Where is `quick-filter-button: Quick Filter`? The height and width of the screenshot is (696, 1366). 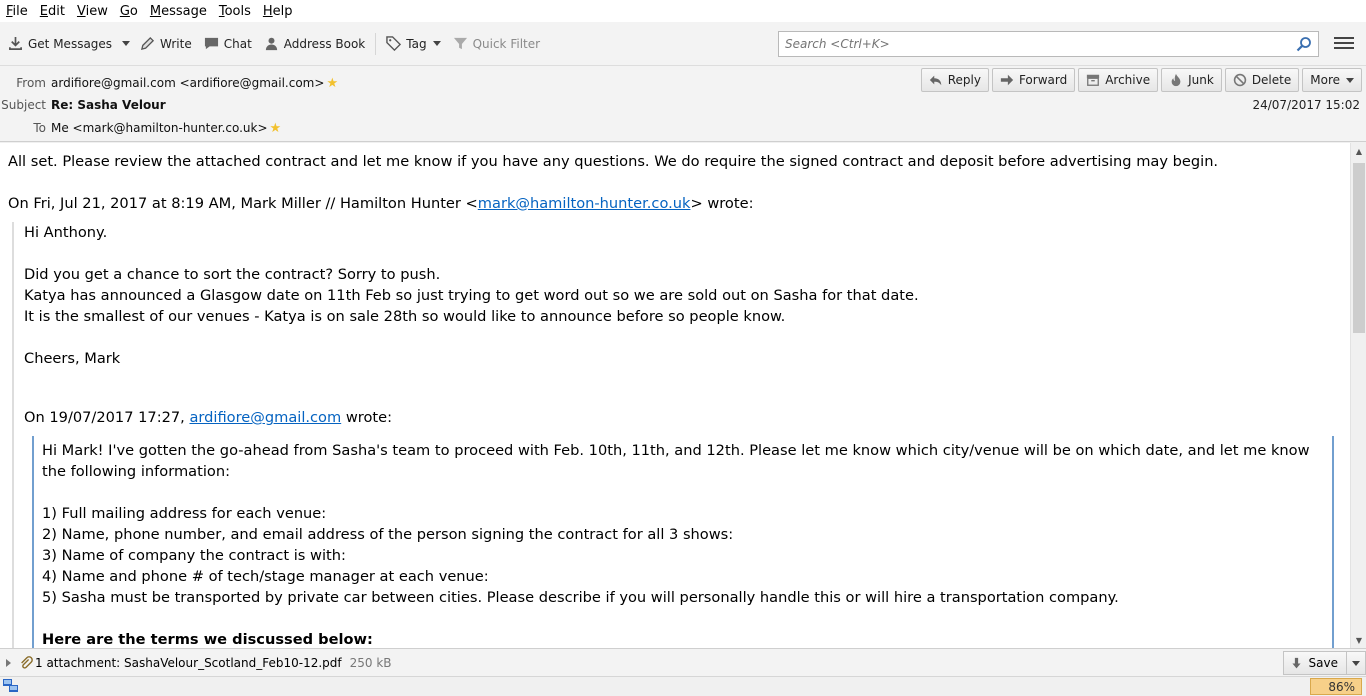 quick-filter-button: Quick Filter is located at coordinates (496, 44).